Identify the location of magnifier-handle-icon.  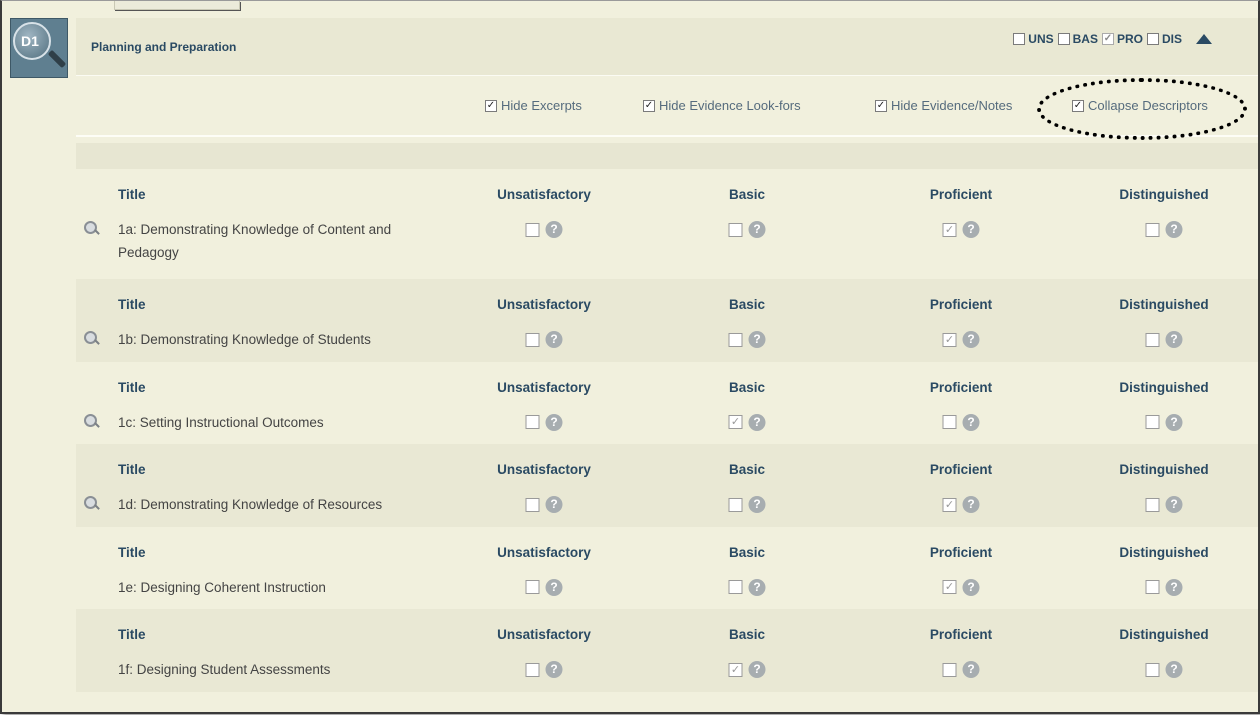
(57, 59).